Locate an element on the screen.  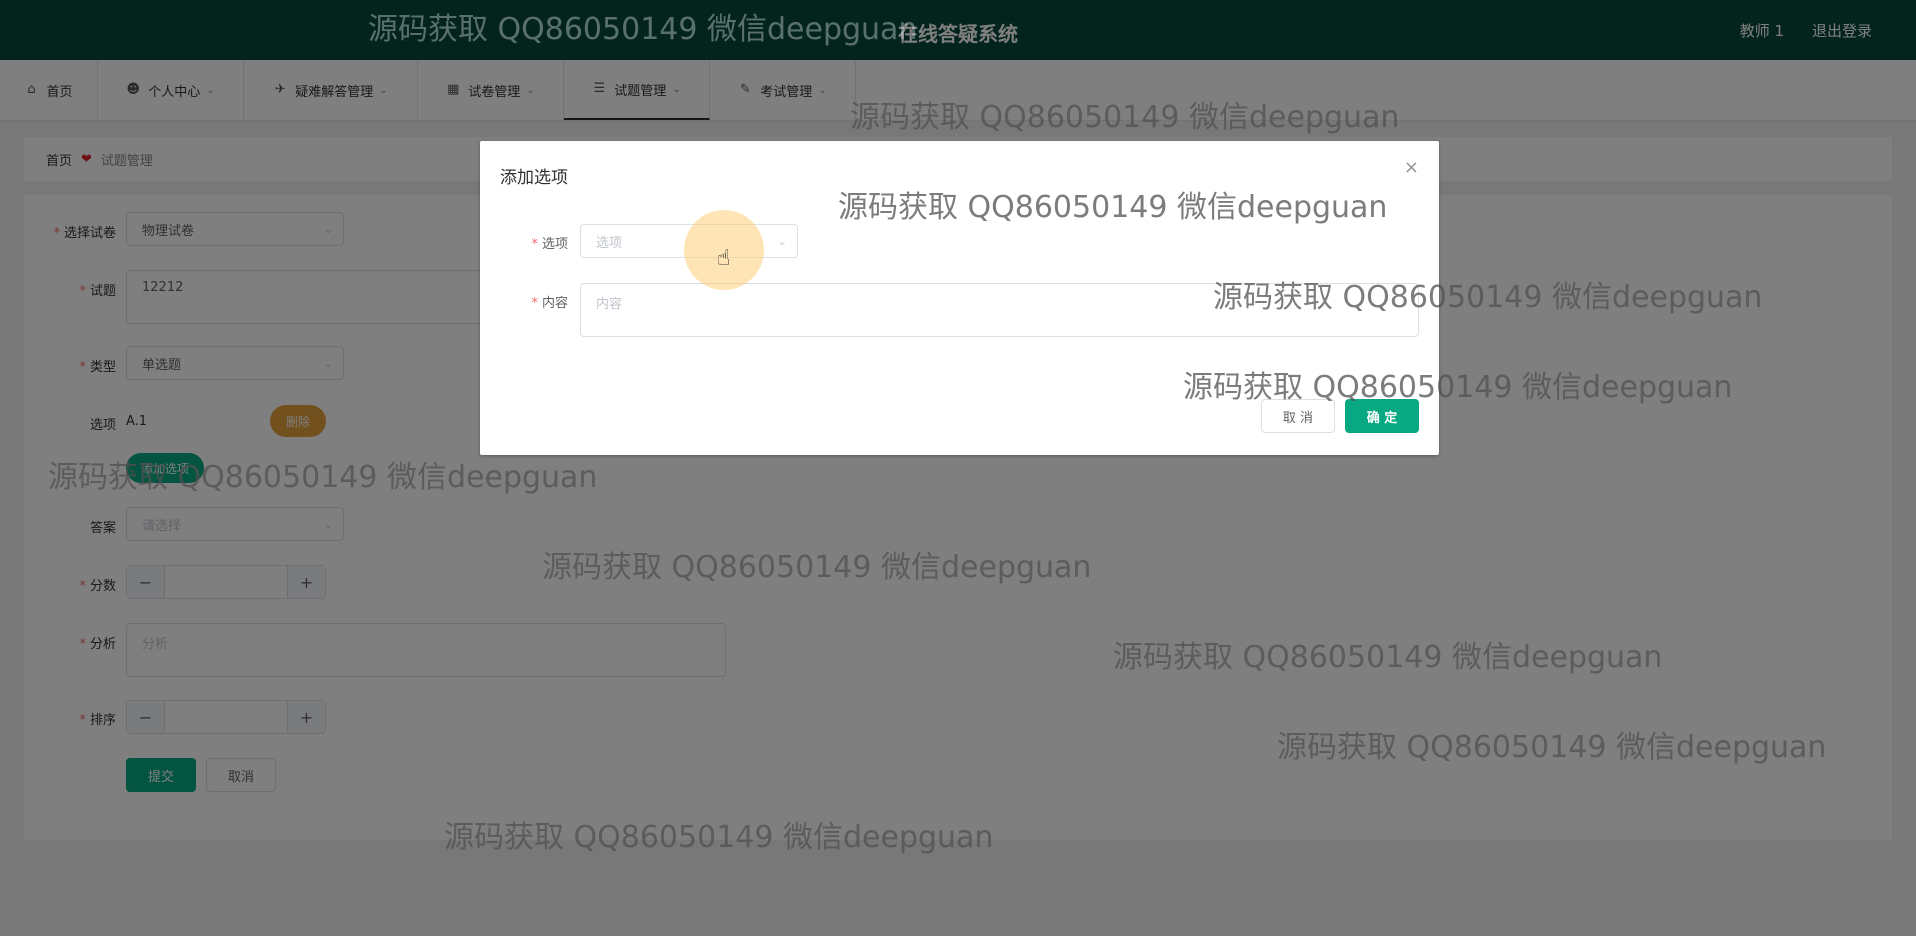
close-icon: × is located at coordinates (1411, 167).